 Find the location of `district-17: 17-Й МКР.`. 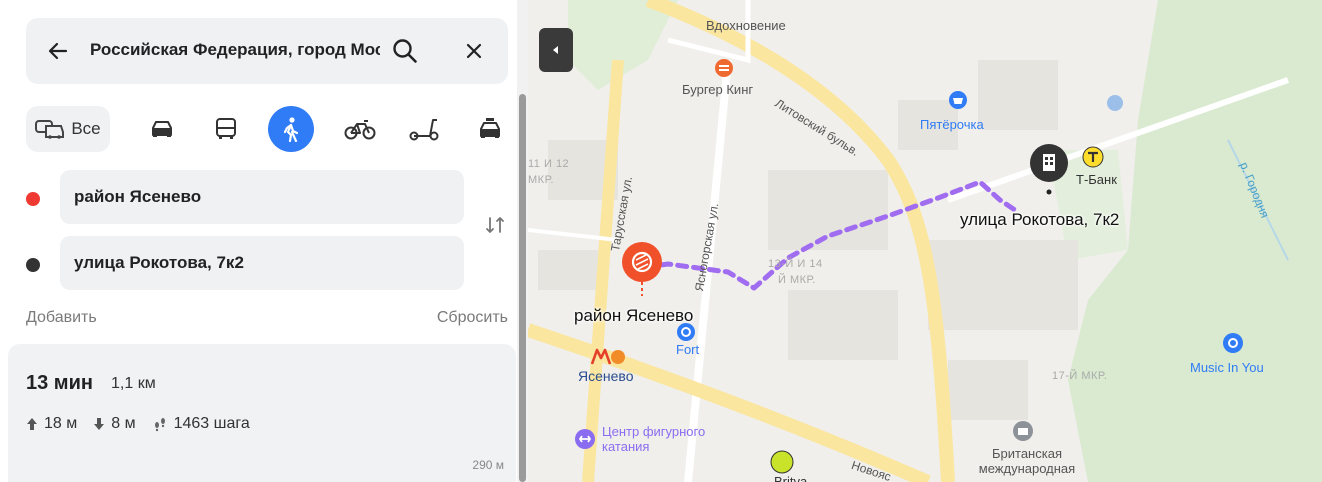

district-17: 17-Й МКР. is located at coordinates (1080, 376).